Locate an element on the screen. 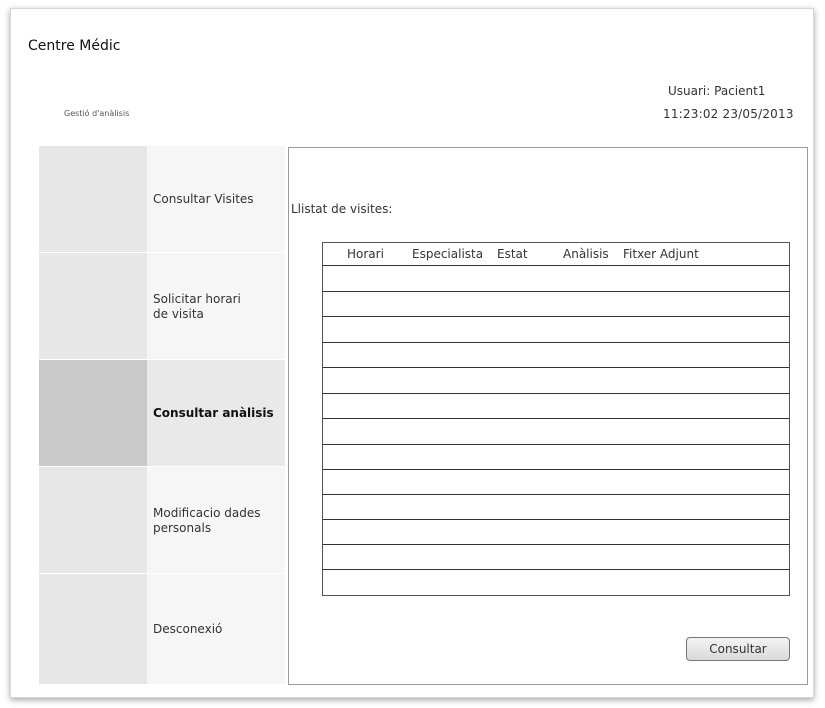 The image size is (825, 708). column-header-especialista: Especialista is located at coordinates (448, 254).